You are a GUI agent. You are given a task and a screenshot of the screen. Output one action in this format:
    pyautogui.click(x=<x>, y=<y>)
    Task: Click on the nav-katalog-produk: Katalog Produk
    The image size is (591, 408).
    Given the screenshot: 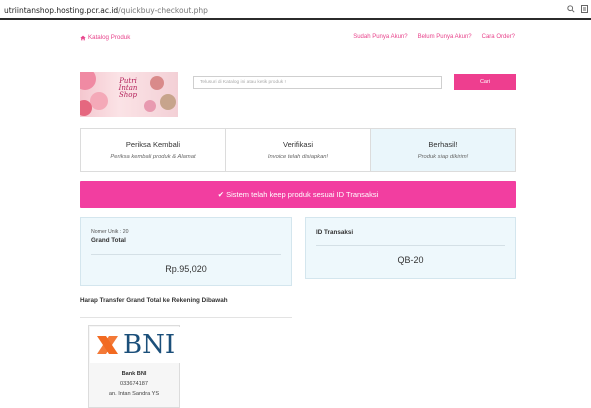 What is the action you would take?
    pyautogui.click(x=105, y=37)
    